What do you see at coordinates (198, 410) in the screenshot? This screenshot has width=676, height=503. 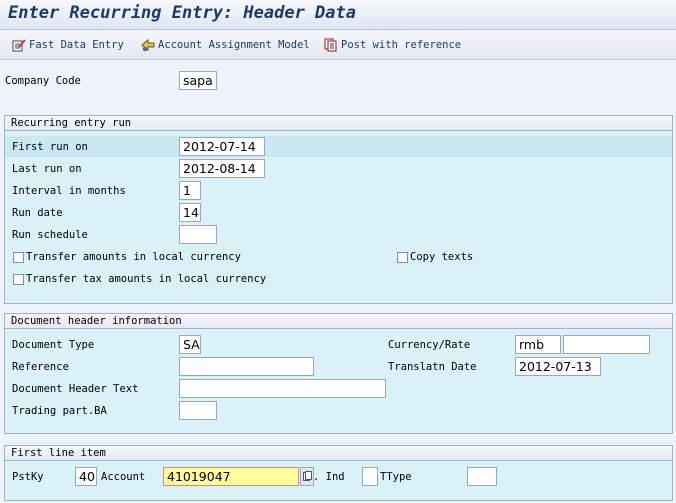 I see `trading-part-field` at bounding box center [198, 410].